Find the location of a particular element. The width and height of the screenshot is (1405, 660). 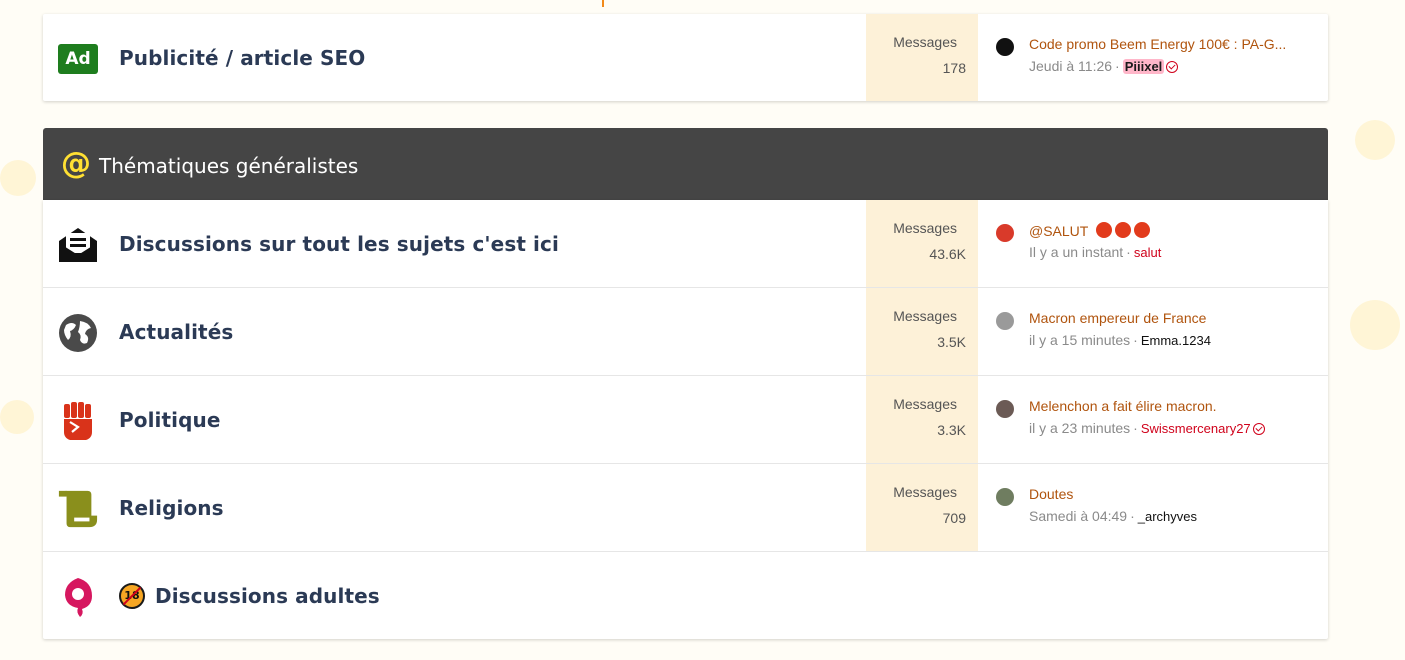

last-post-meta: il y a 23 minutes · Swissmercenary27 is located at coordinates (1147, 428).